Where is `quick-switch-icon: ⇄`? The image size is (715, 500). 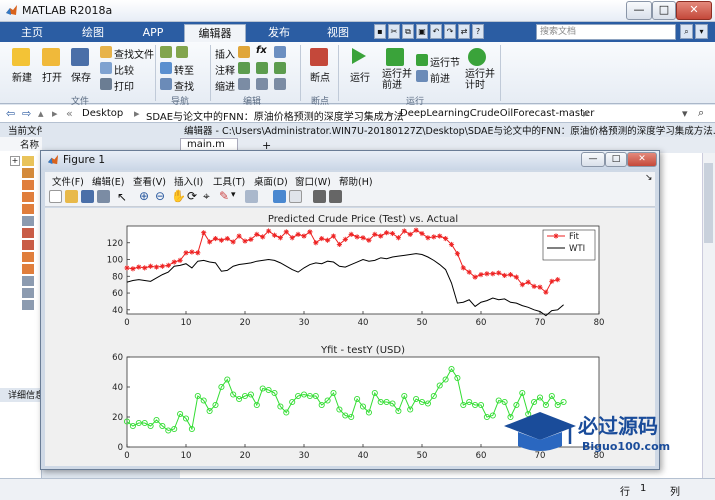
quick-switch-icon: ⇄ is located at coordinates (464, 31).